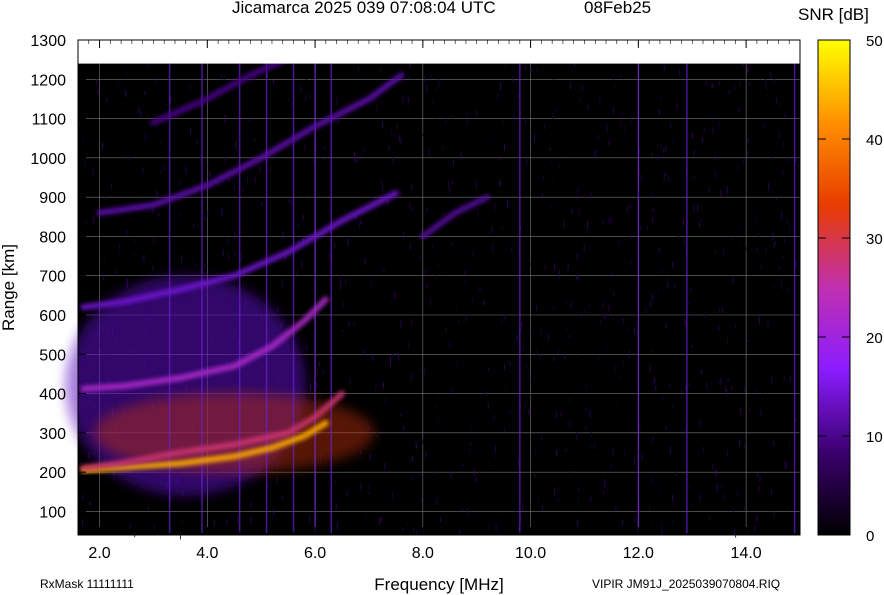  What do you see at coordinates (52, 473) in the screenshot?
I see `y-tick-label: 200` at bounding box center [52, 473].